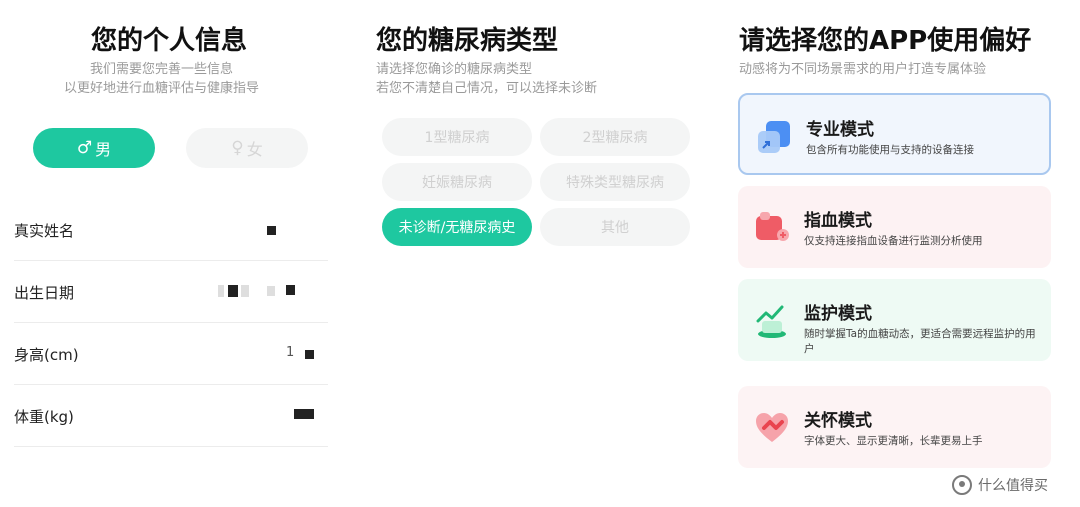 This screenshot has height=507, width=1080. What do you see at coordinates (84, 148) in the screenshot?
I see `male-icon: ♂` at bounding box center [84, 148].